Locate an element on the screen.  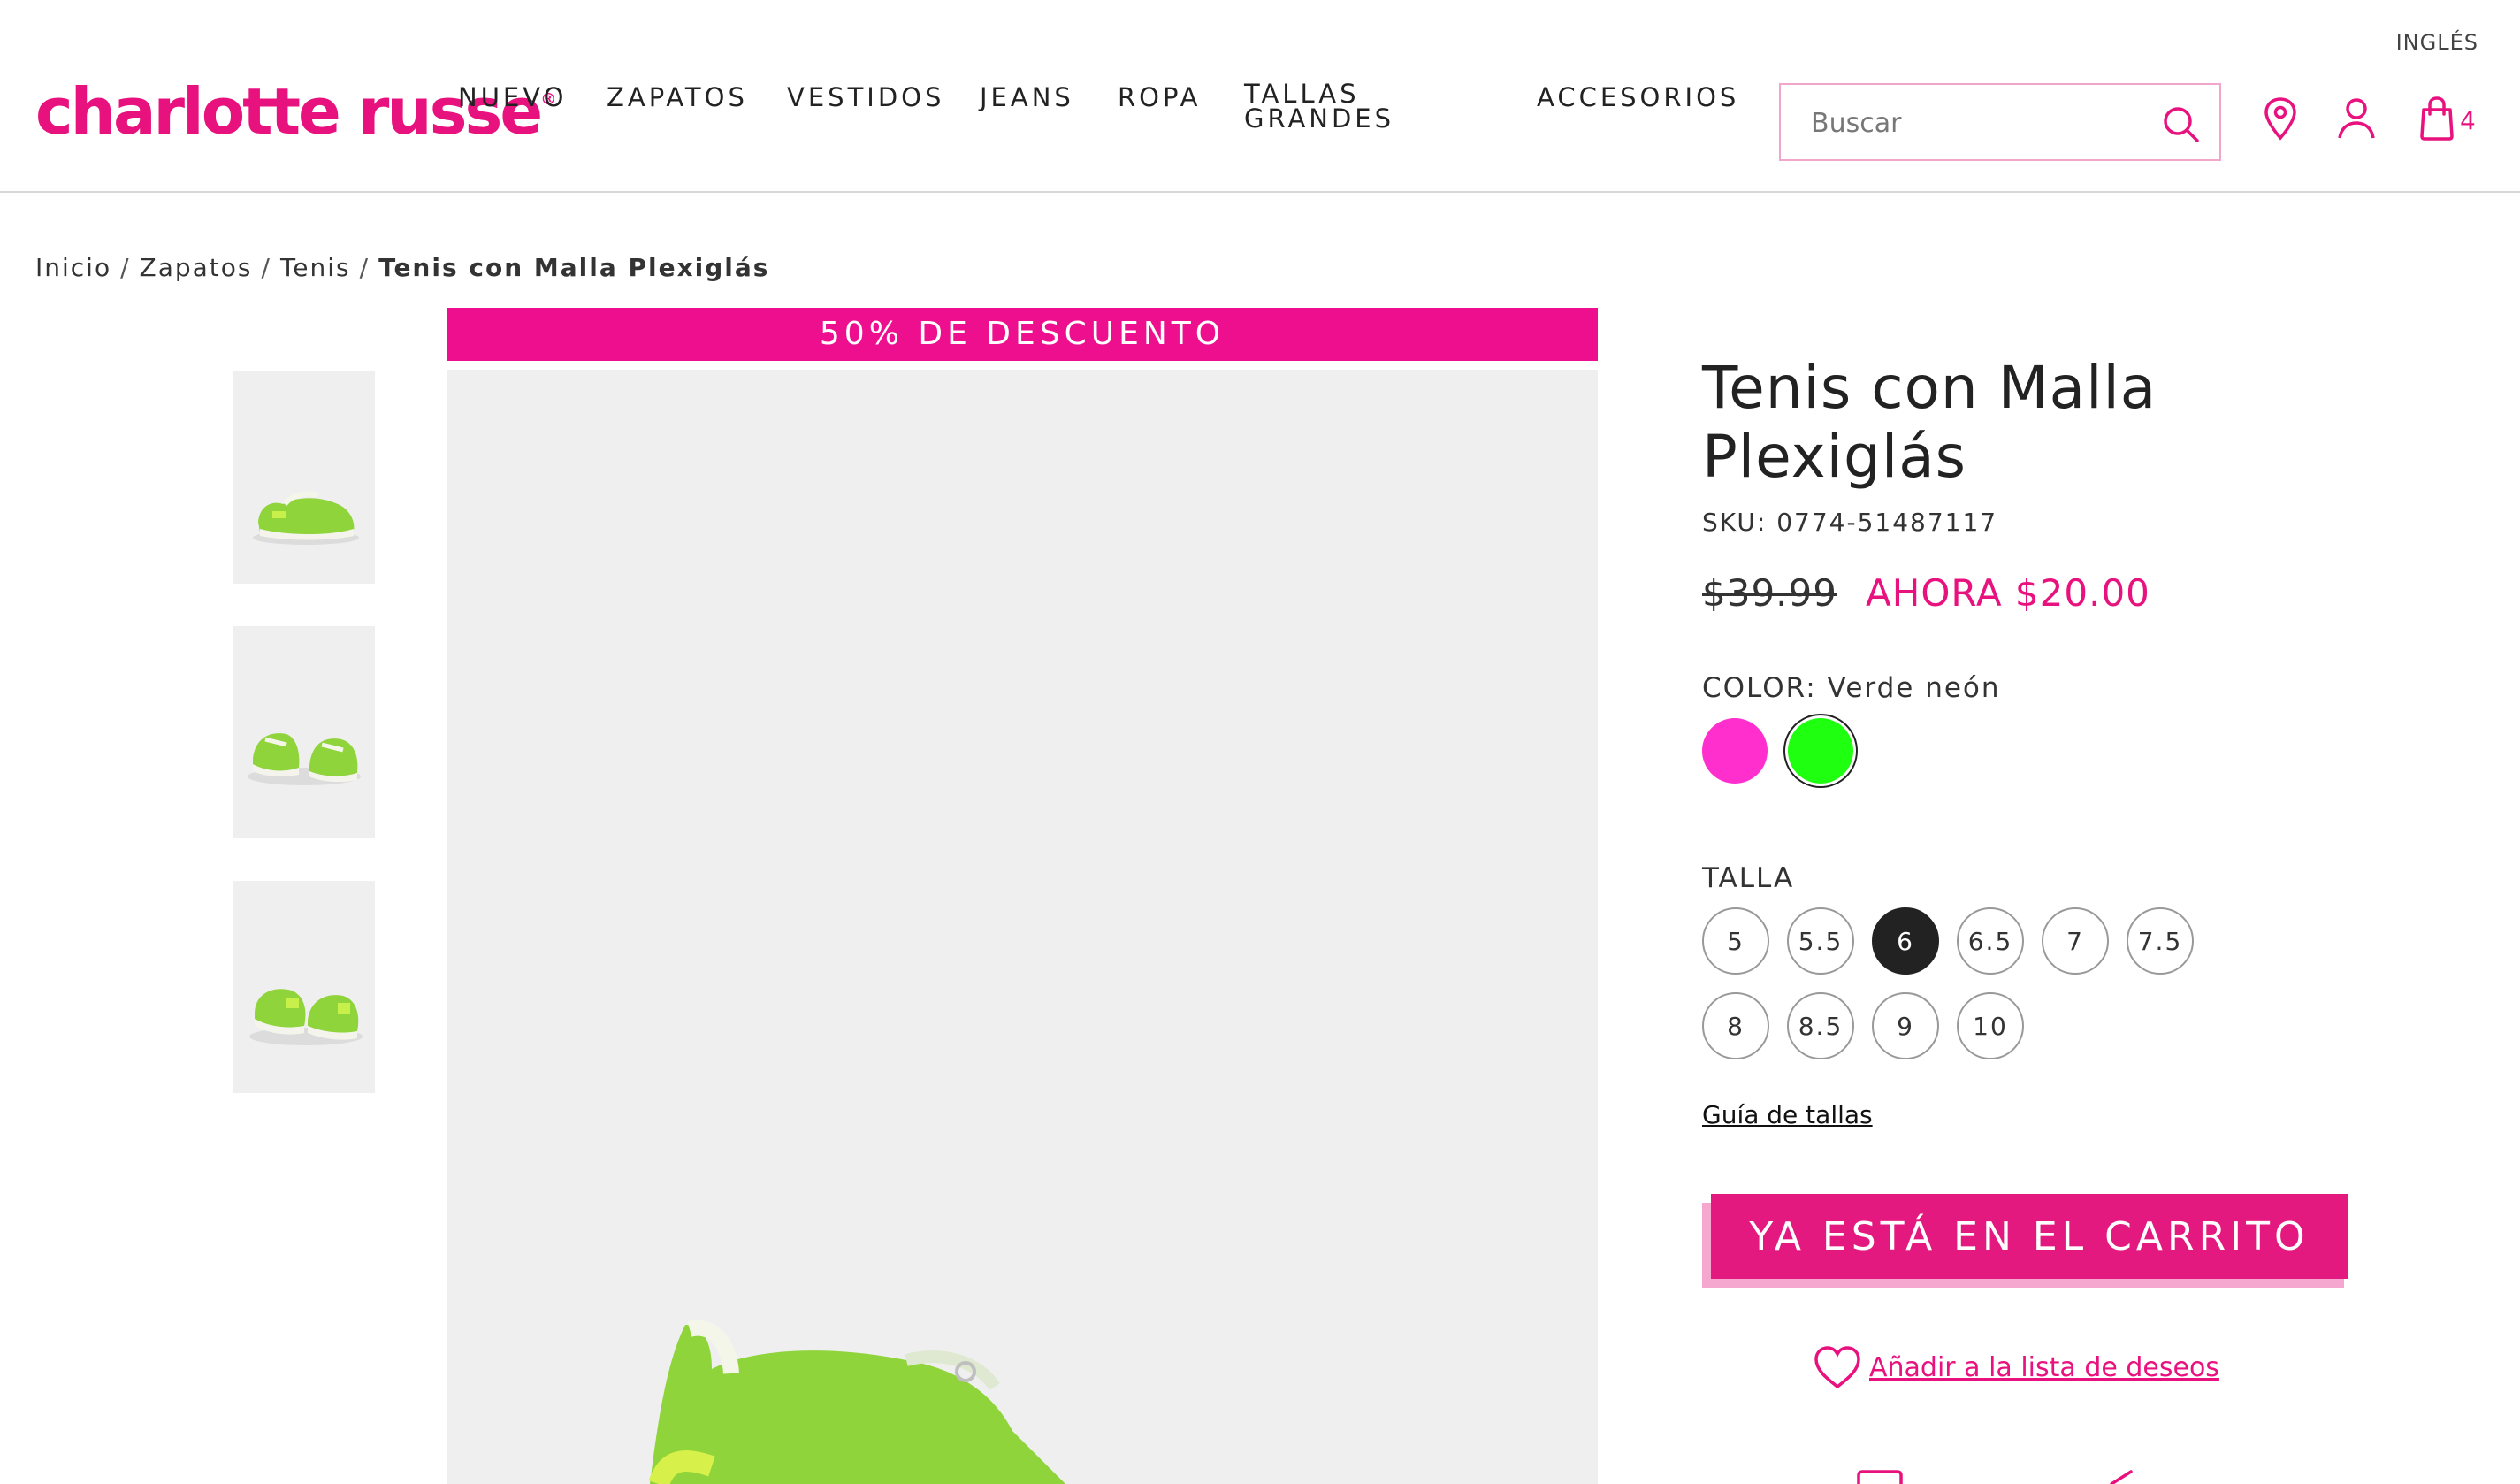
shoe-pair-front-image is located at coordinates (304, 759).